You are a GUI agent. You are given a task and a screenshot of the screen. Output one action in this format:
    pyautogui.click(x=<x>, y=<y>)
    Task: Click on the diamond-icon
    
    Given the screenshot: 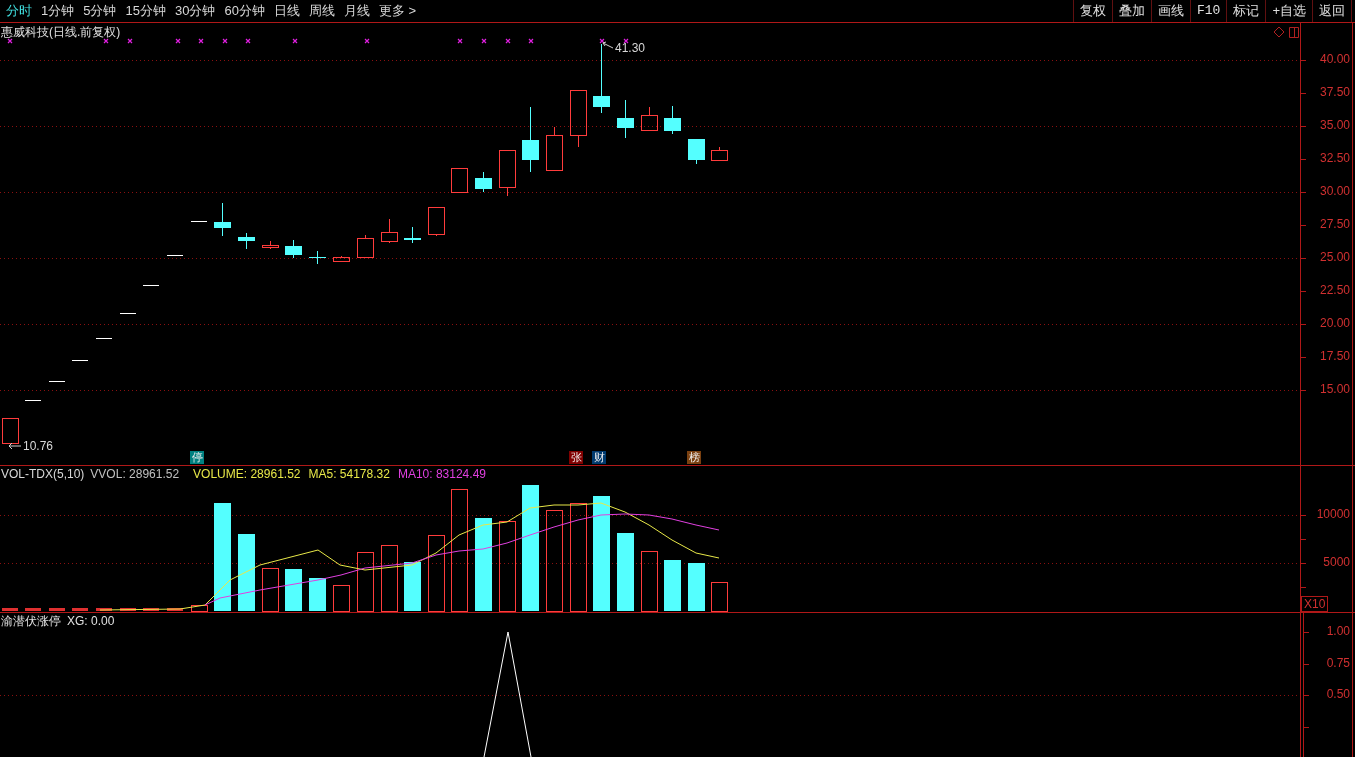 What is the action you would take?
    pyautogui.click(x=1279, y=32)
    